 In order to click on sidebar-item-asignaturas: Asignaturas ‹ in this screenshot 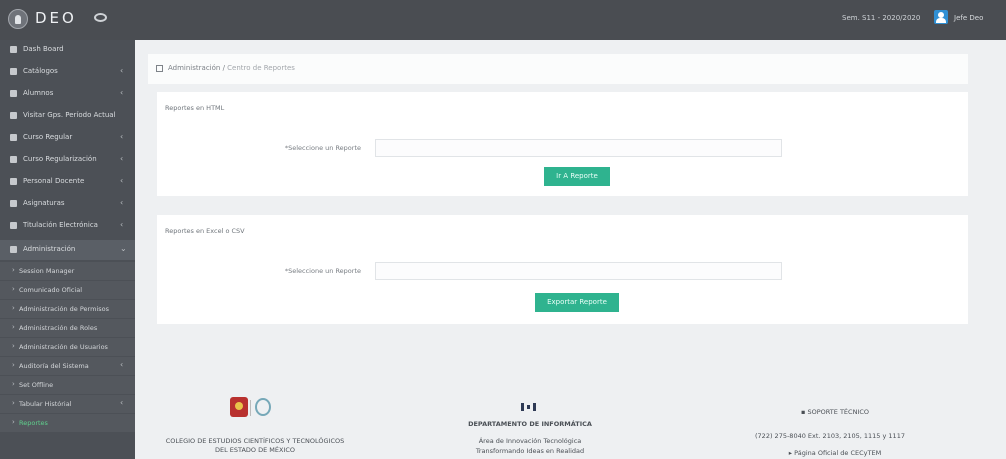, I will do `click(67, 204)`.